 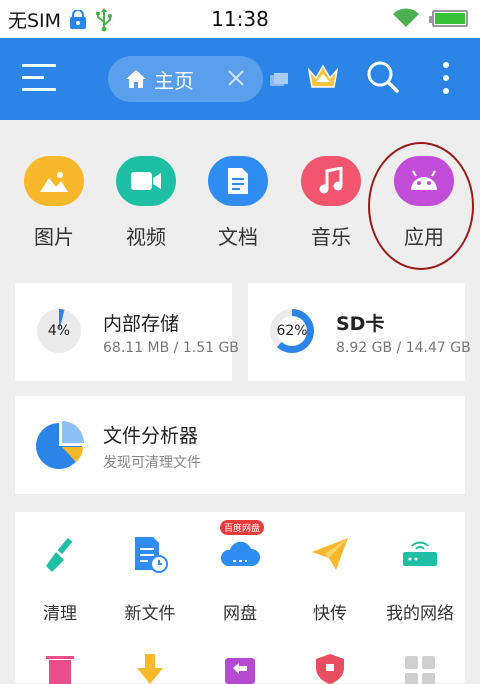 I want to click on tool-label: 快传, so click(x=330, y=614).